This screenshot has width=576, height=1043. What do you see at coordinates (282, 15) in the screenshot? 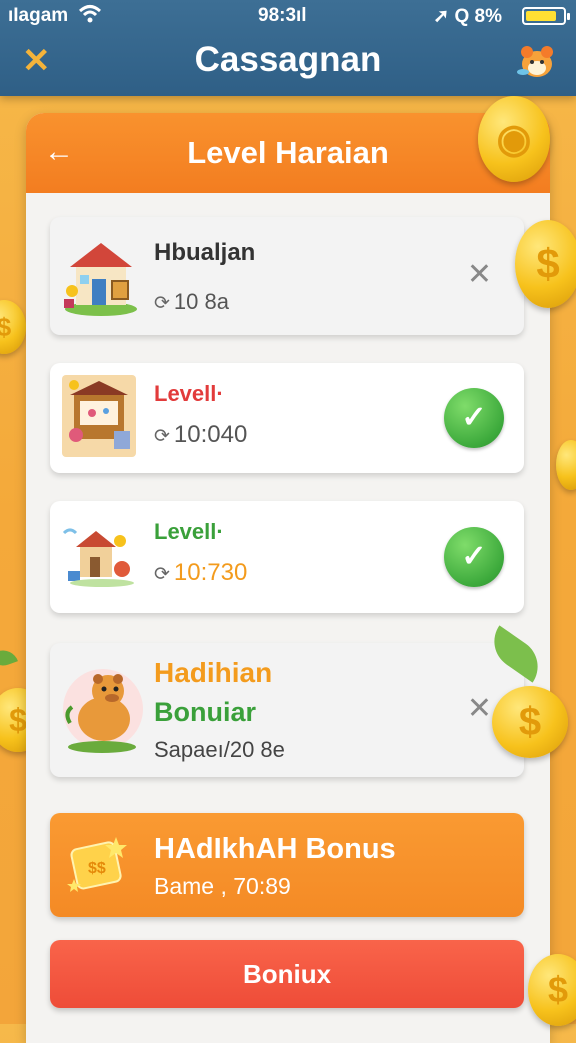
I see `status-time: 98:3ıl` at bounding box center [282, 15].